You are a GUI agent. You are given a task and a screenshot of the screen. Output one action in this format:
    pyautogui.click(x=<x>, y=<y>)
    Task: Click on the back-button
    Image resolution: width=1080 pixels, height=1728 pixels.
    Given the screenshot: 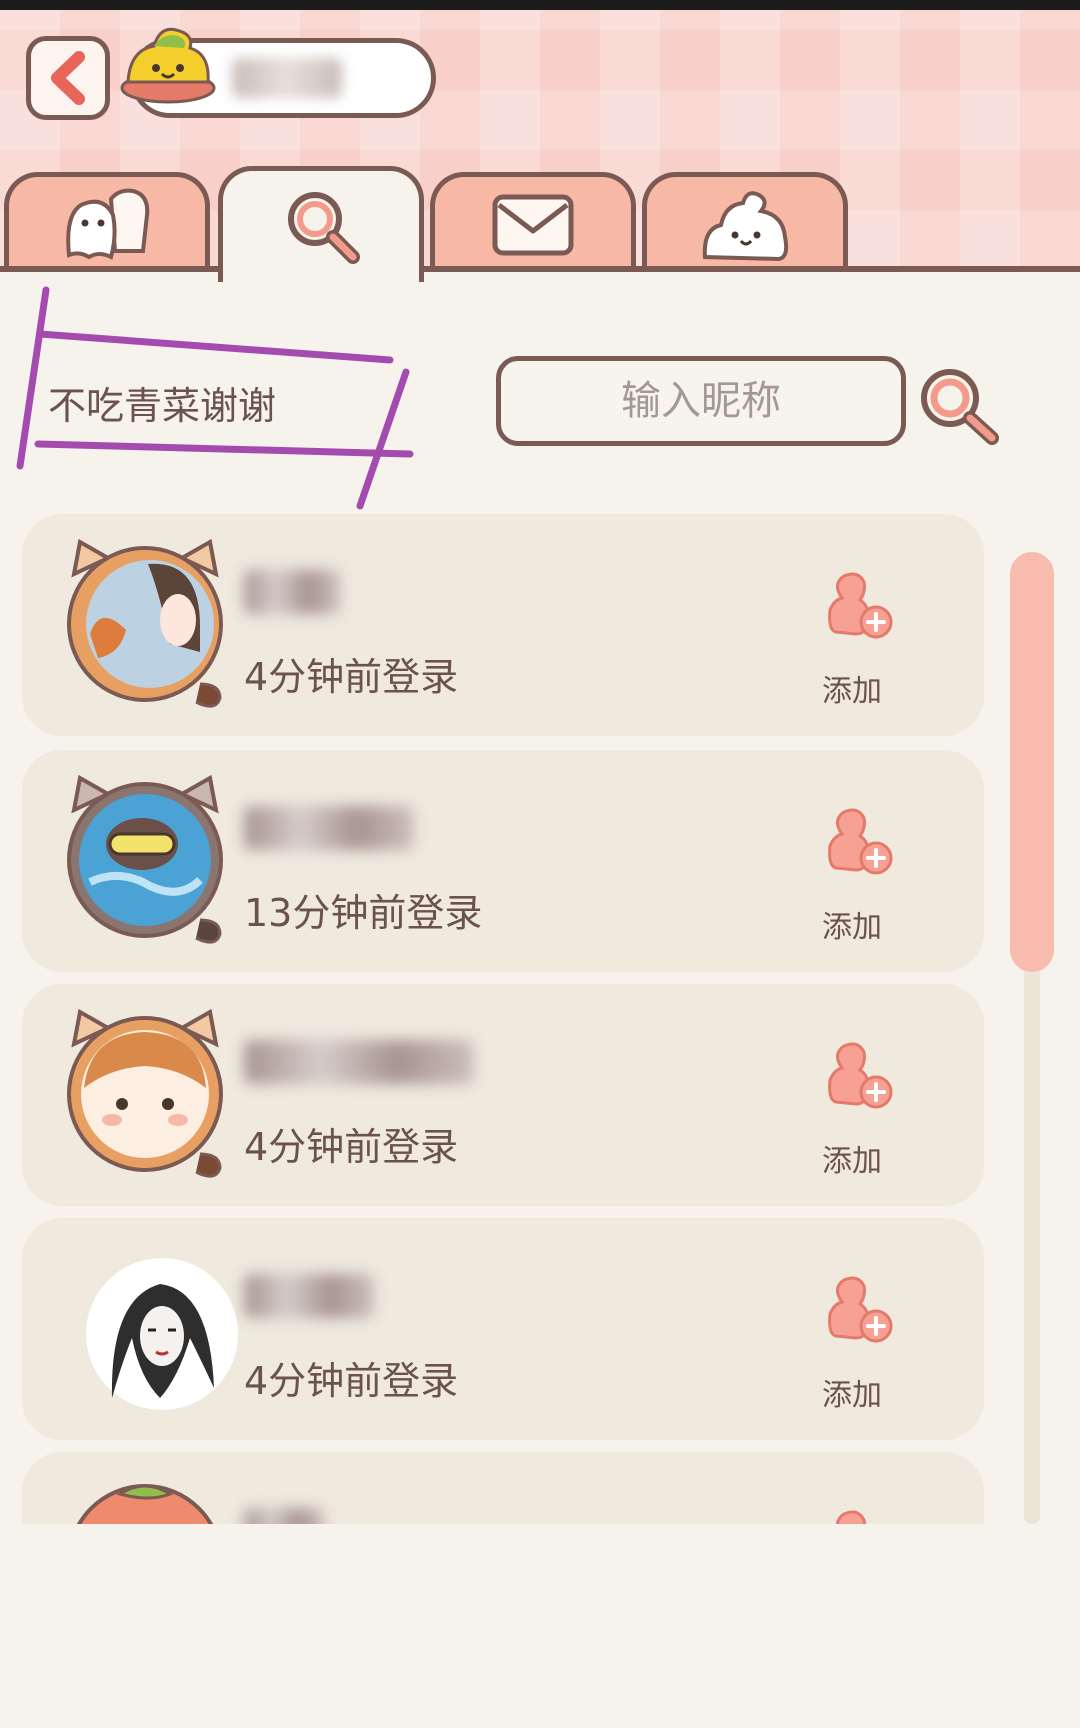 What is the action you would take?
    pyautogui.click(x=68, y=78)
    